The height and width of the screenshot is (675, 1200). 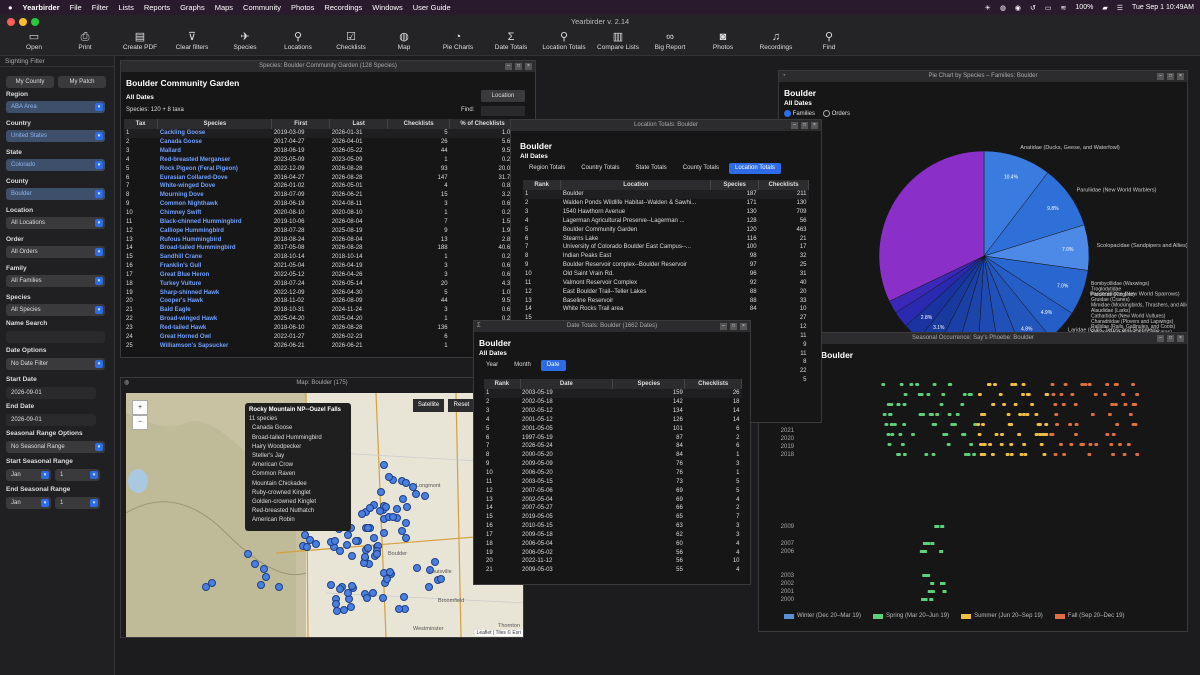 What do you see at coordinates (11, 22) in the screenshot?
I see `close-window-button` at bounding box center [11, 22].